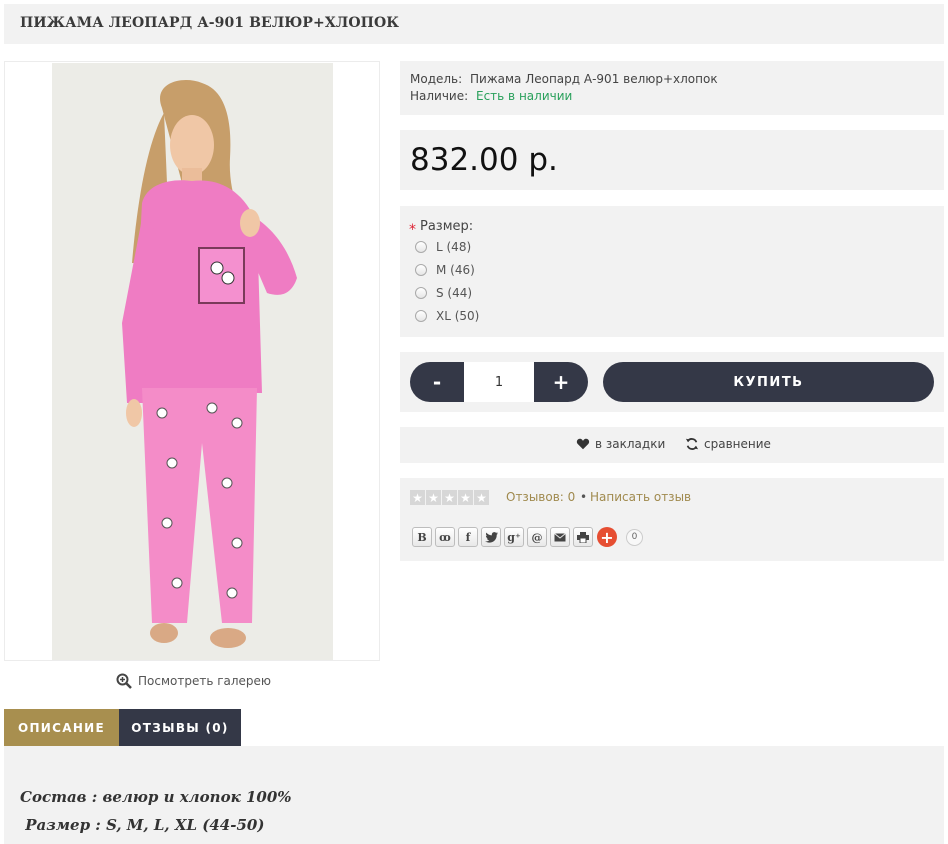  Describe the element at coordinates (672, 271) in the screenshot. I see `size-options: * Размер: L (48) M (46) S (44) XL (50)` at that location.